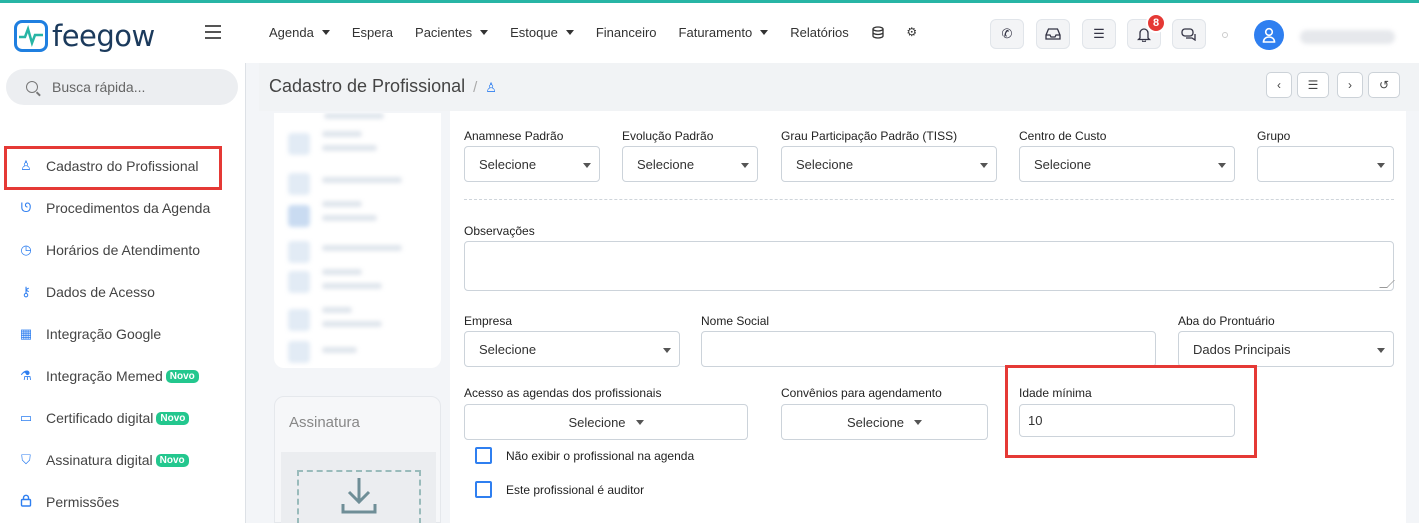 This screenshot has height=523, width=1419. I want to click on flask-icon: ⚗, so click(26, 375).